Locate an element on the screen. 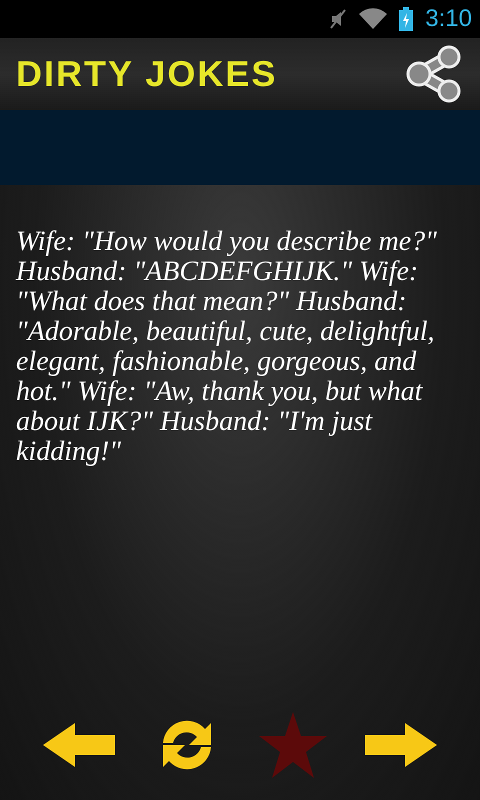 Image resolution: width=480 pixels, height=800 pixels. battery-icon is located at coordinates (406, 19).